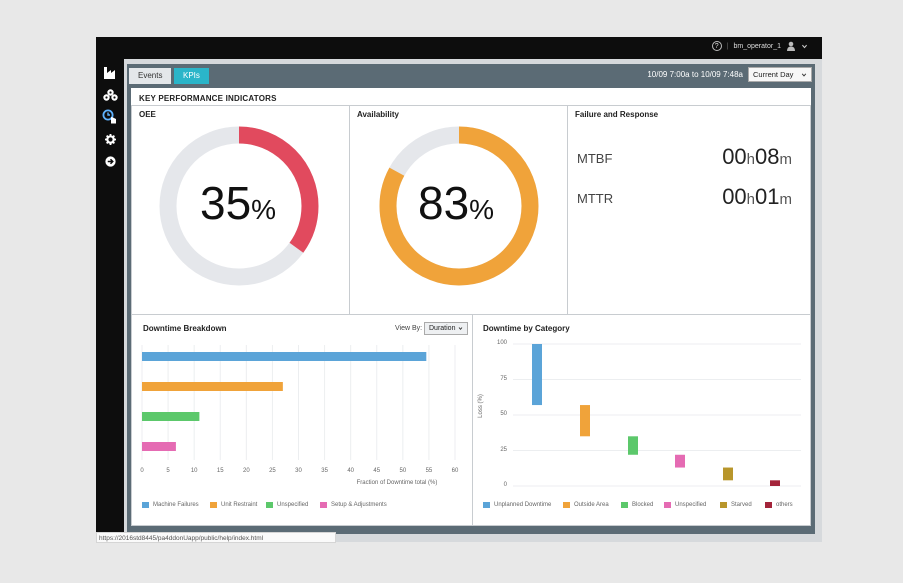 This screenshot has height=583, width=903. I want to click on date-range: 10/09 7:00a to 10/09 7:48a, so click(695, 74).